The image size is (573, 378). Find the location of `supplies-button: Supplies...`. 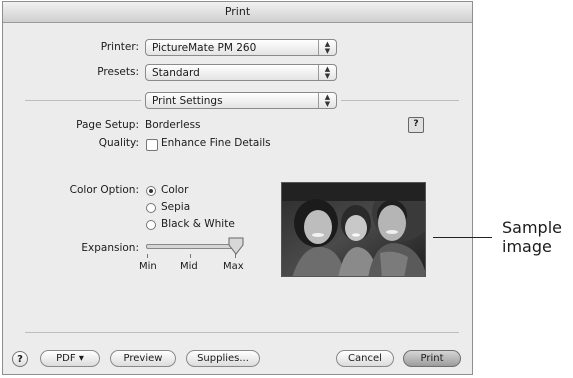

supplies-button: Supplies... is located at coordinates (223, 358).